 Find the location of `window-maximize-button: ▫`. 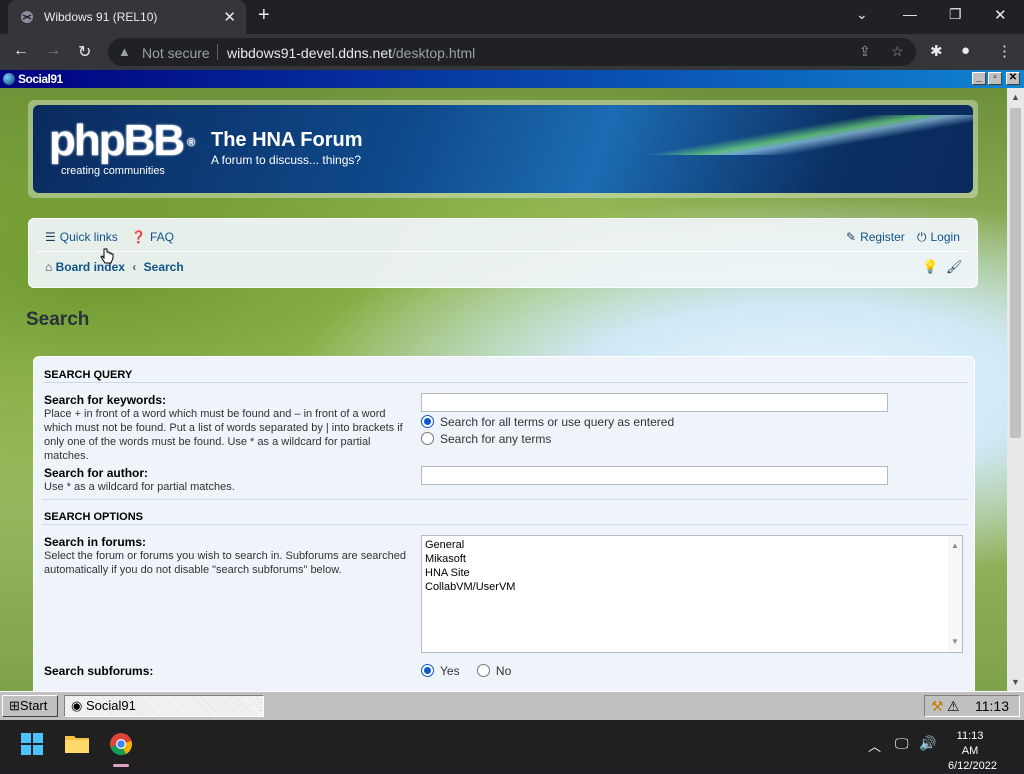

window-maximize-button: ▫ is located at coordinates (995, 78).